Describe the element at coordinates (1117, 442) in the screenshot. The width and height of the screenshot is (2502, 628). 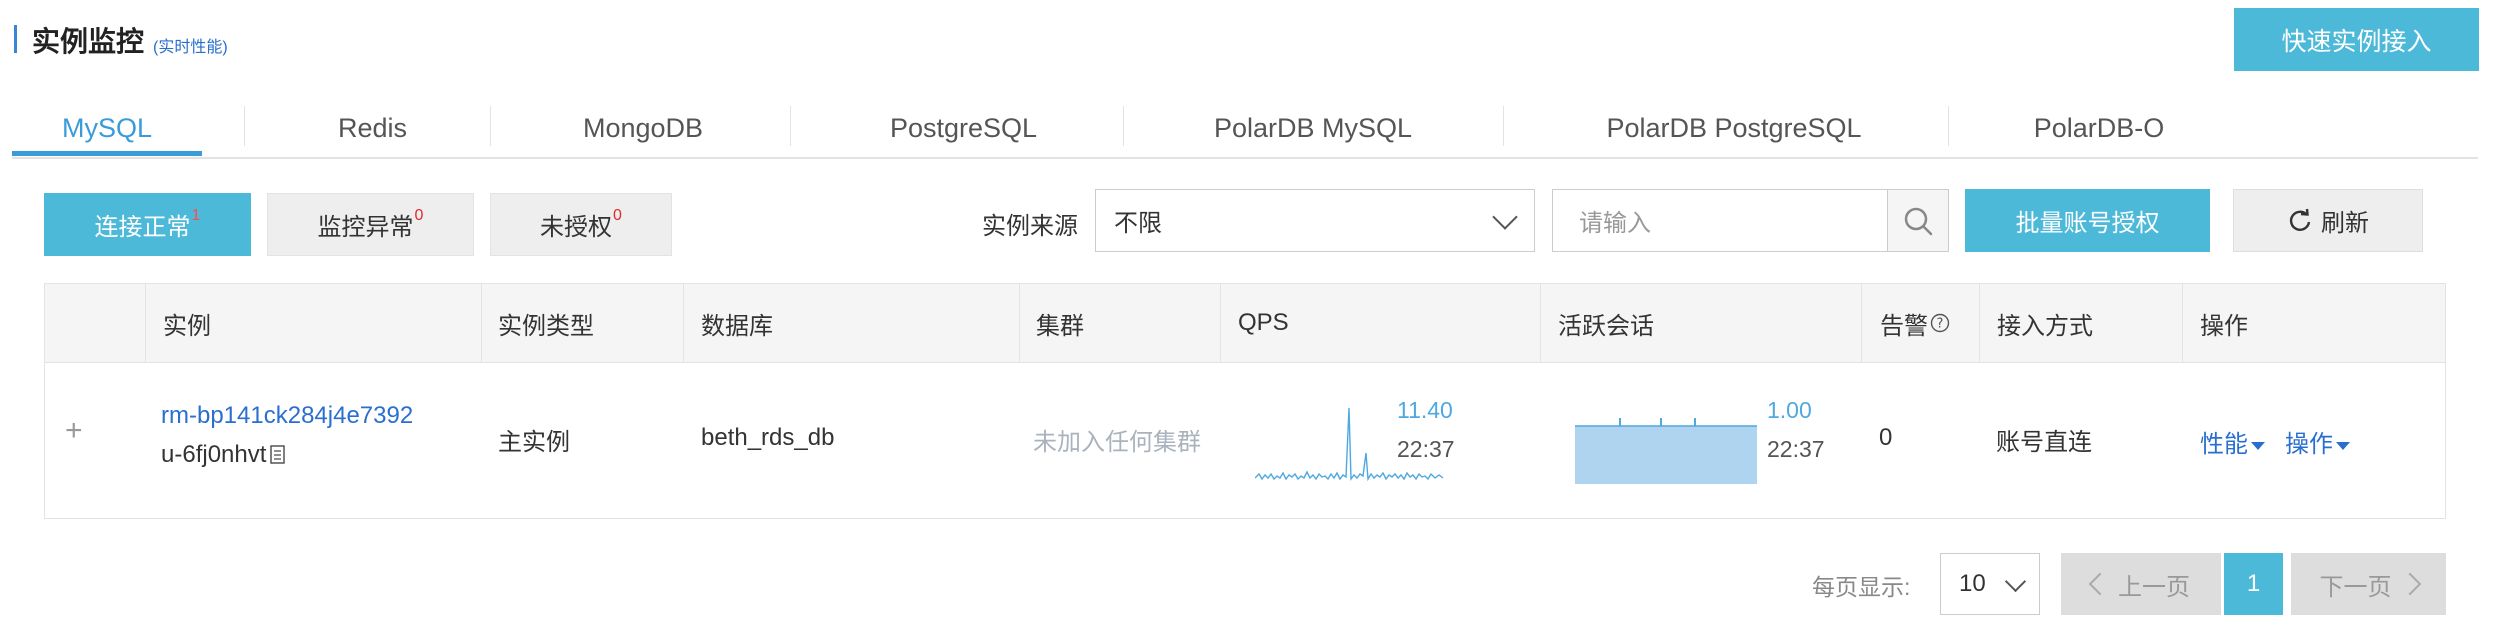
I see `cluster-status: 未加入任何集群` at that location.